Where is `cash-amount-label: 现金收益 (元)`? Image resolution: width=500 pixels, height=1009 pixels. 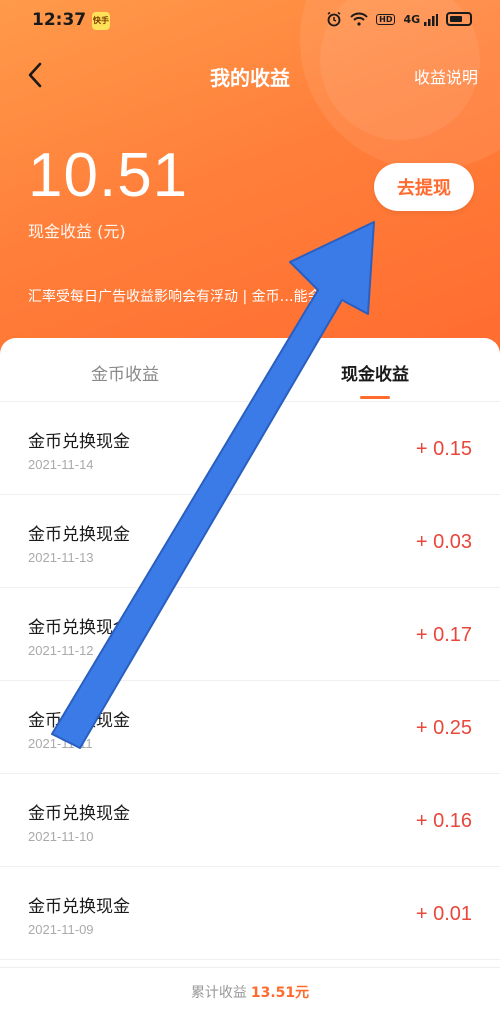 cash-amount-label: 现金收益 (元) is located at coordinates (77, 231).